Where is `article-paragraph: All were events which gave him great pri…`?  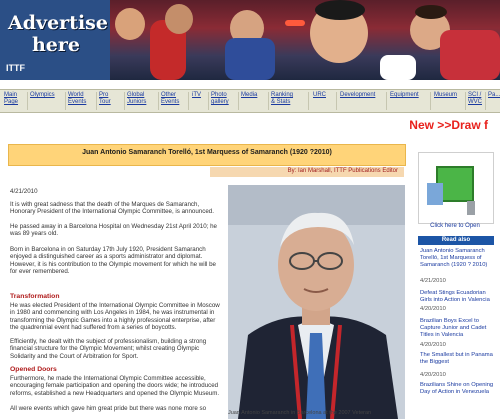 article-paragraph: All were events which gave him great pri… is located at coordinates (108, 408).